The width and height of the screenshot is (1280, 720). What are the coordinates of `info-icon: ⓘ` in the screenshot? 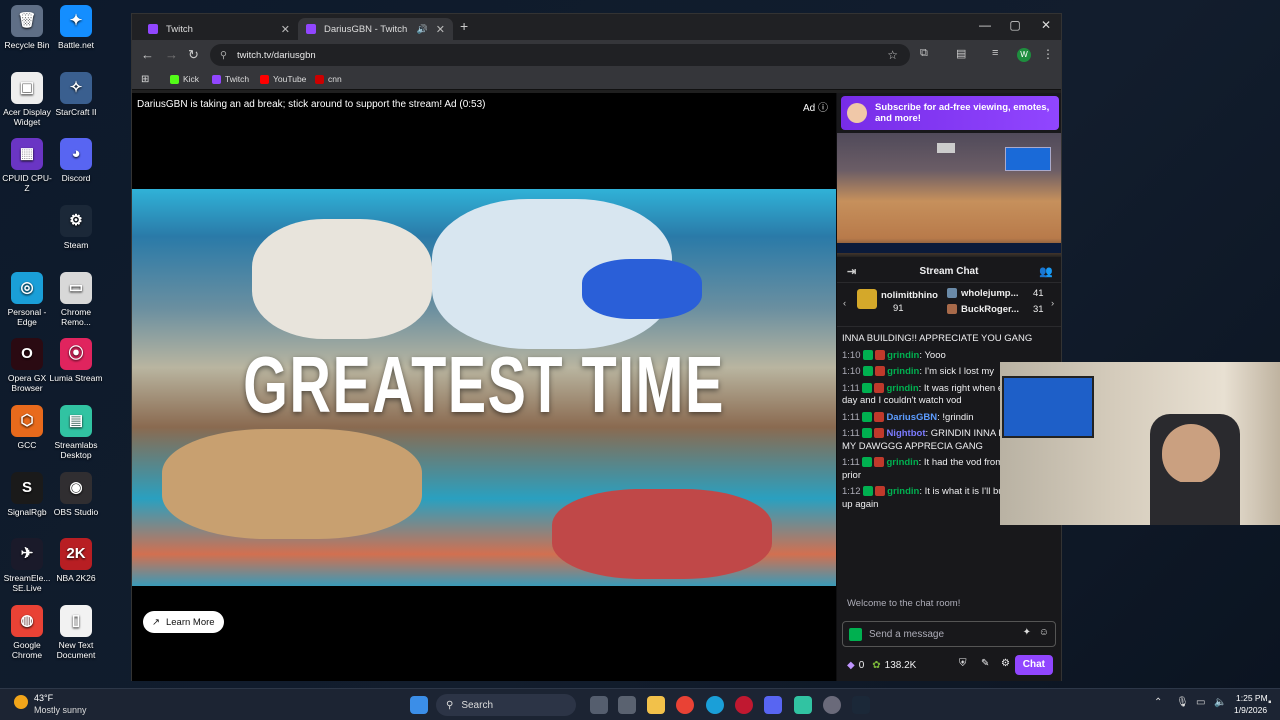 It's located at (823, 108).